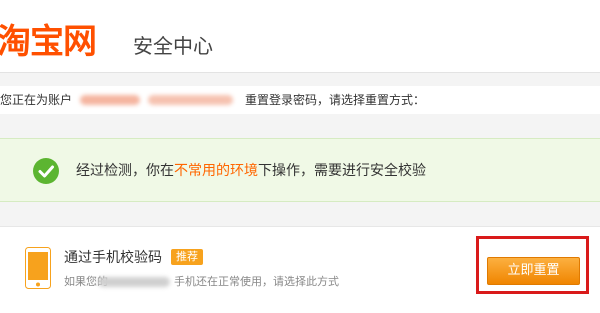 The image size is (600, 313). Describe the element at coordinates (110, 100) in the screenshot. I see `redacted-account-name` at that location.